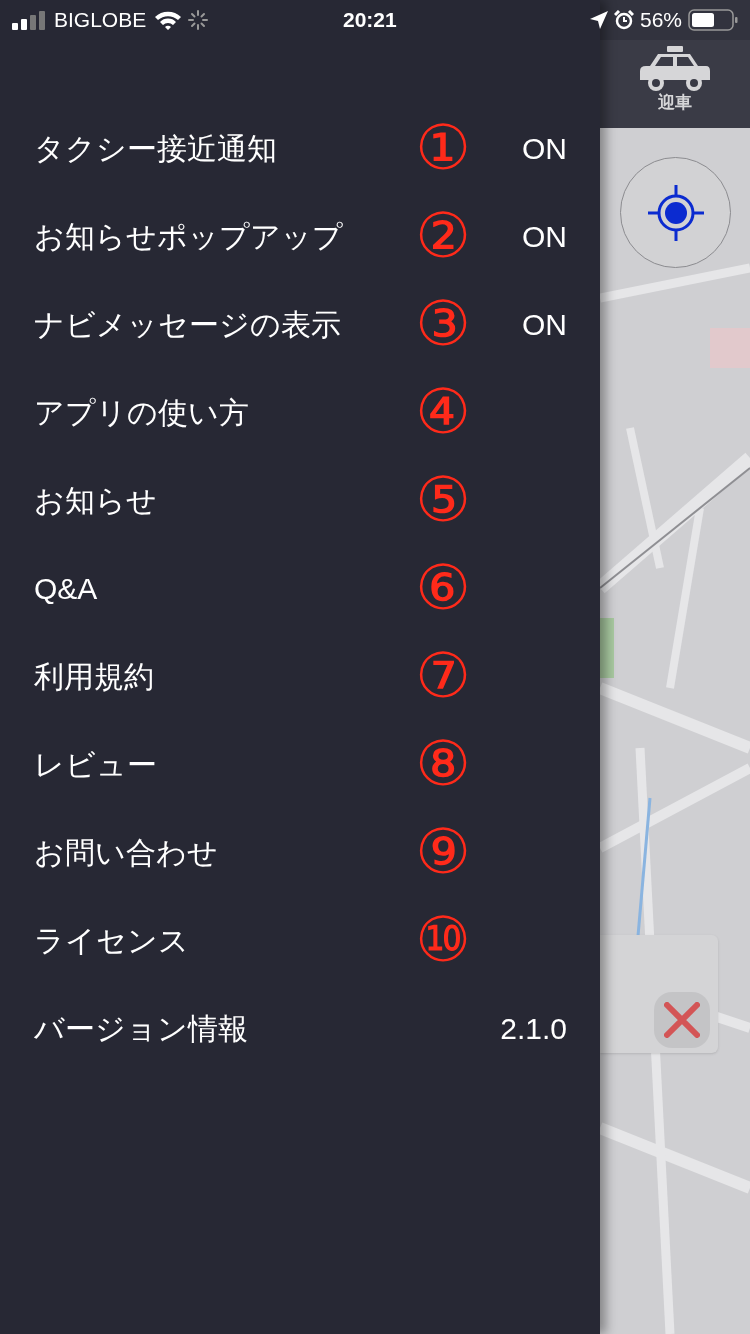 The image size is (750, 1334). Describe the element at coordinates (198, 20) in the screenshot. I see `loading-icon` at that location.